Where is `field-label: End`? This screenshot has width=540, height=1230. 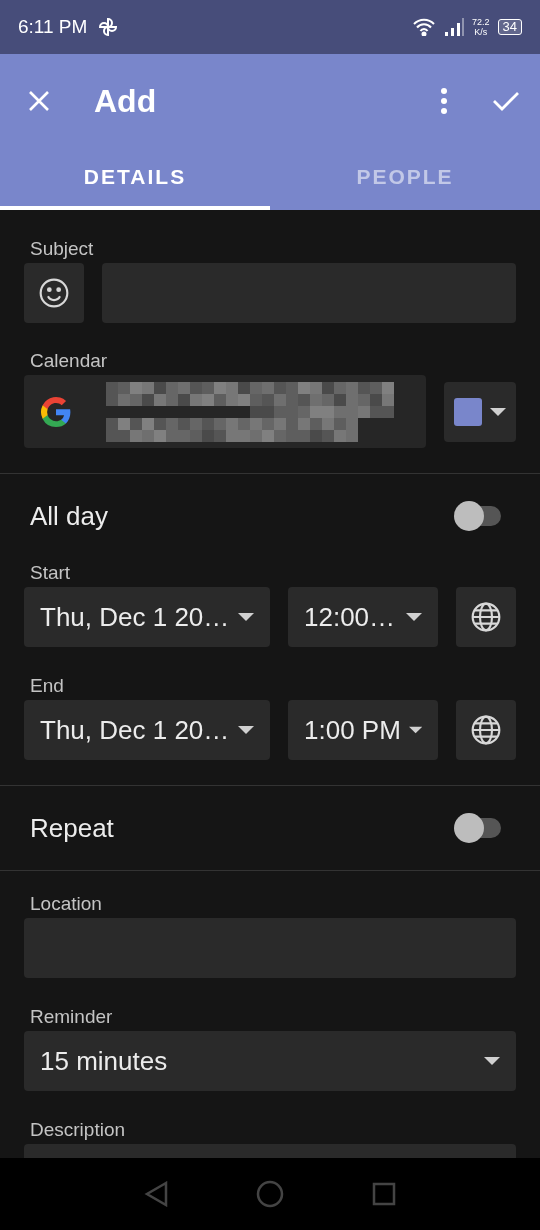
field-label: End is located at coordinates (47, 686).